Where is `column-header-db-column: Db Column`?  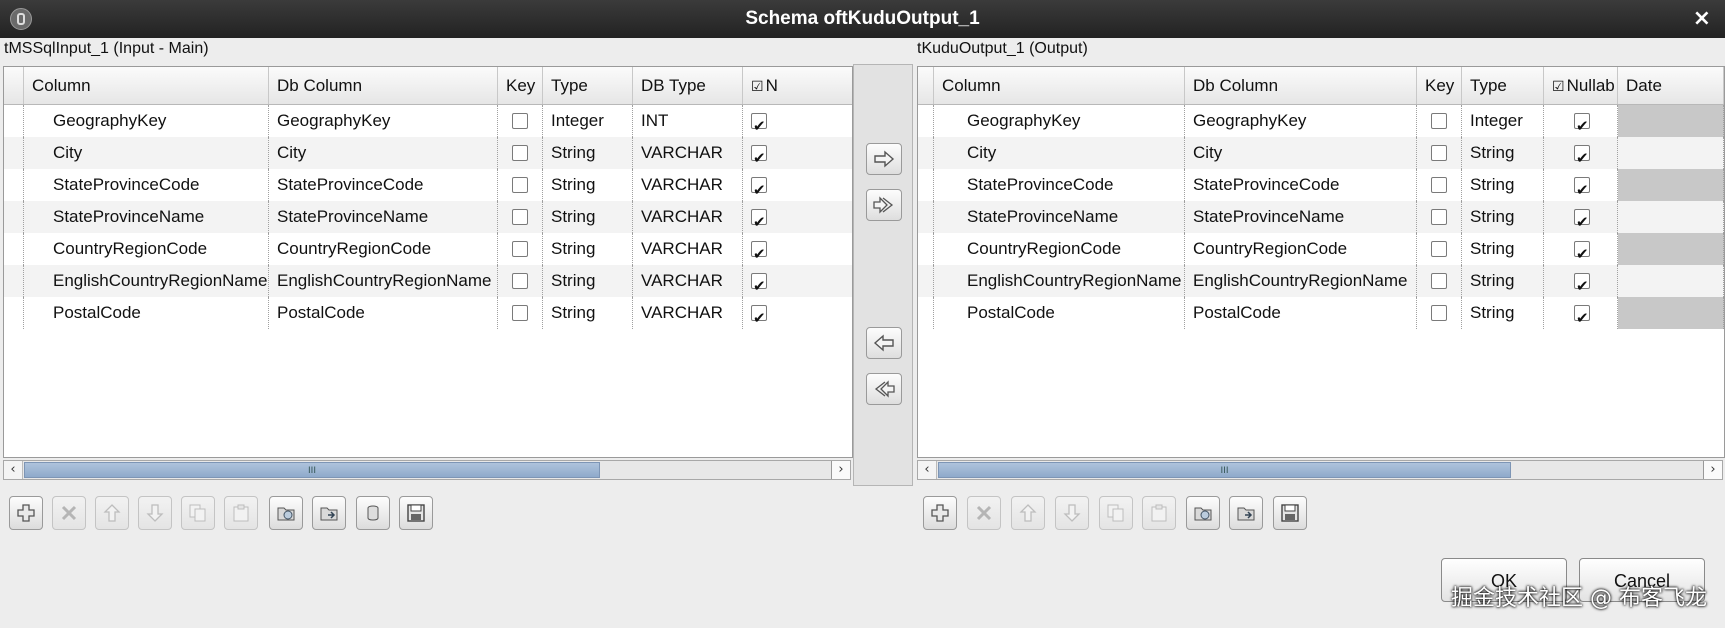 column-header-db-column: Db Column is located at coordinates (383, 85).